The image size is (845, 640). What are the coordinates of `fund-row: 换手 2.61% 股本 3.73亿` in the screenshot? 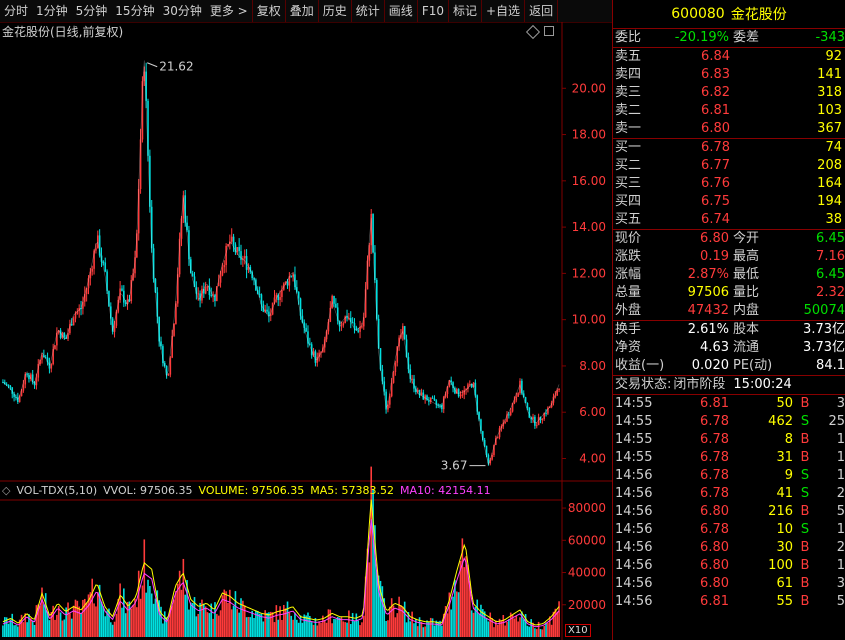 It's located at (729, 330).